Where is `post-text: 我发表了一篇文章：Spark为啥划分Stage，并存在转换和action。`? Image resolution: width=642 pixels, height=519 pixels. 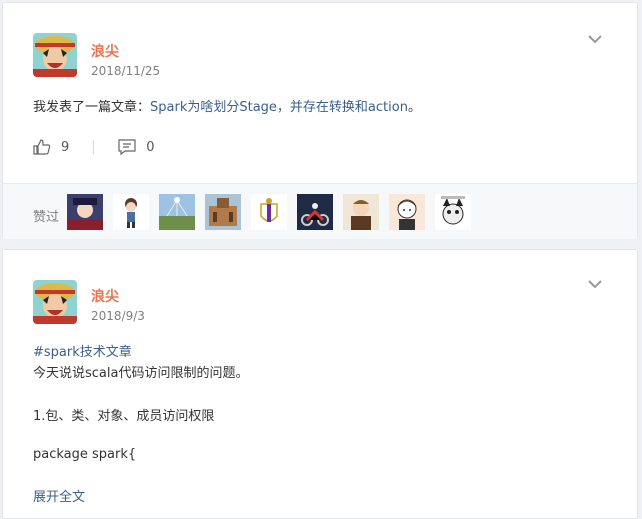
post-text: 我发表了一篇文章：Spark为啥划分Stage，并存在转换和action。 is located at coordinates (227, 105).